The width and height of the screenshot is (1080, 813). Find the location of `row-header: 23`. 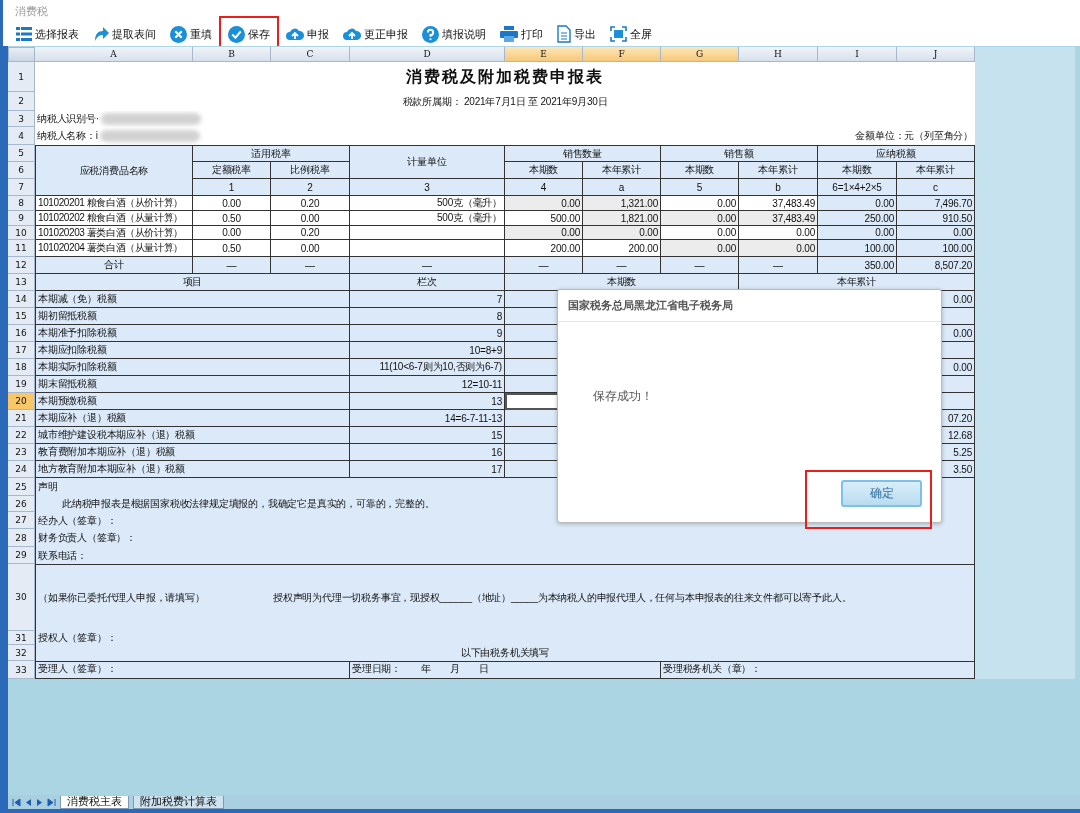

row-header: 23 is located at coordinates (21, 452).